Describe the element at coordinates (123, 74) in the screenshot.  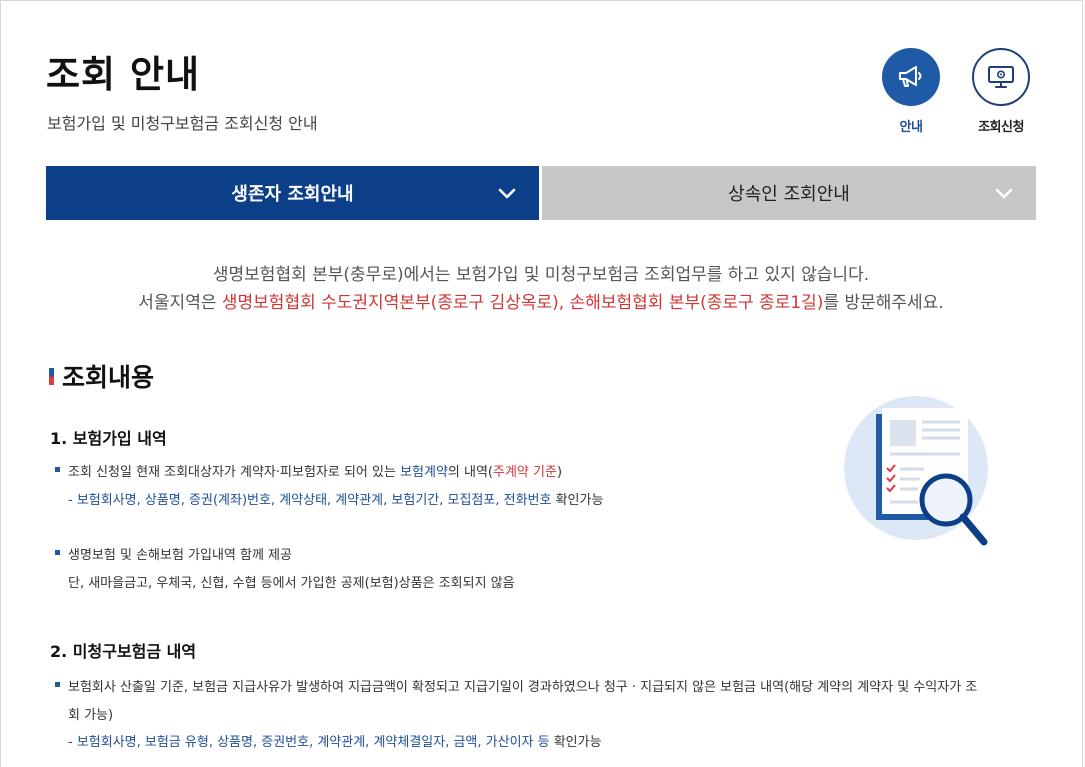
I see `page-title: 조회 안내` at that location.